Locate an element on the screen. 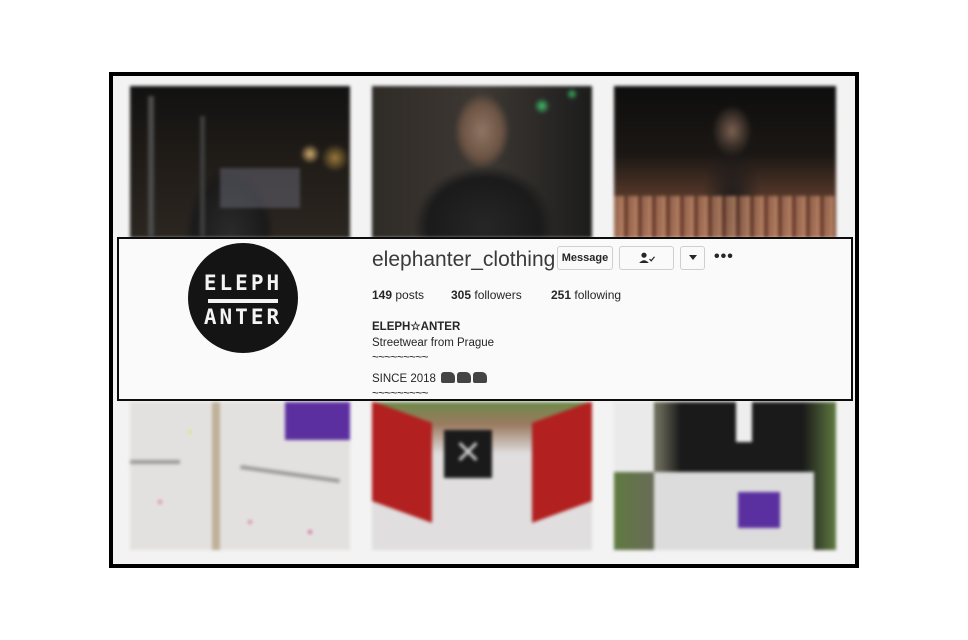  following-stat: 251 following is located at coordinates (586, 295).